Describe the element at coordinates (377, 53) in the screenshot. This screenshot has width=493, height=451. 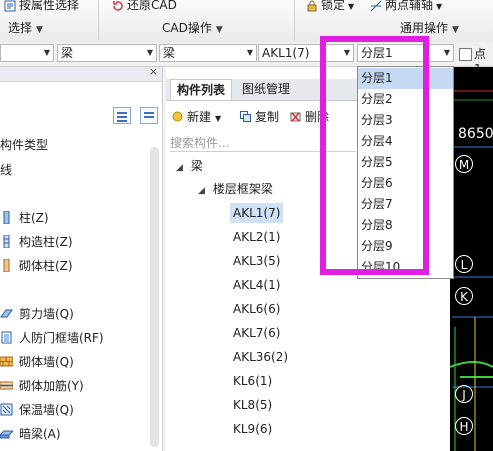
I see `floor-select-value: 分层1` at that location.